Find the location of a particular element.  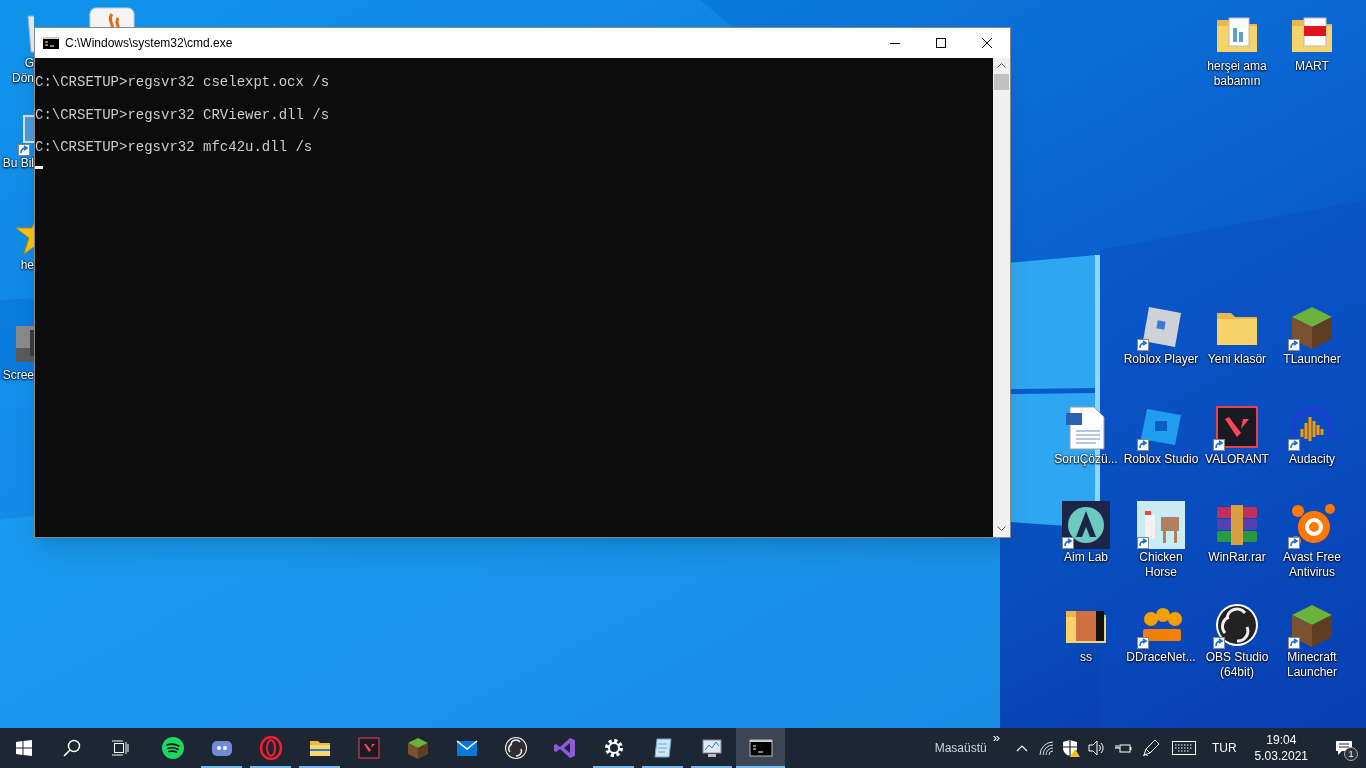

icon-label: Audacity is located at coordinates (1312, 459).